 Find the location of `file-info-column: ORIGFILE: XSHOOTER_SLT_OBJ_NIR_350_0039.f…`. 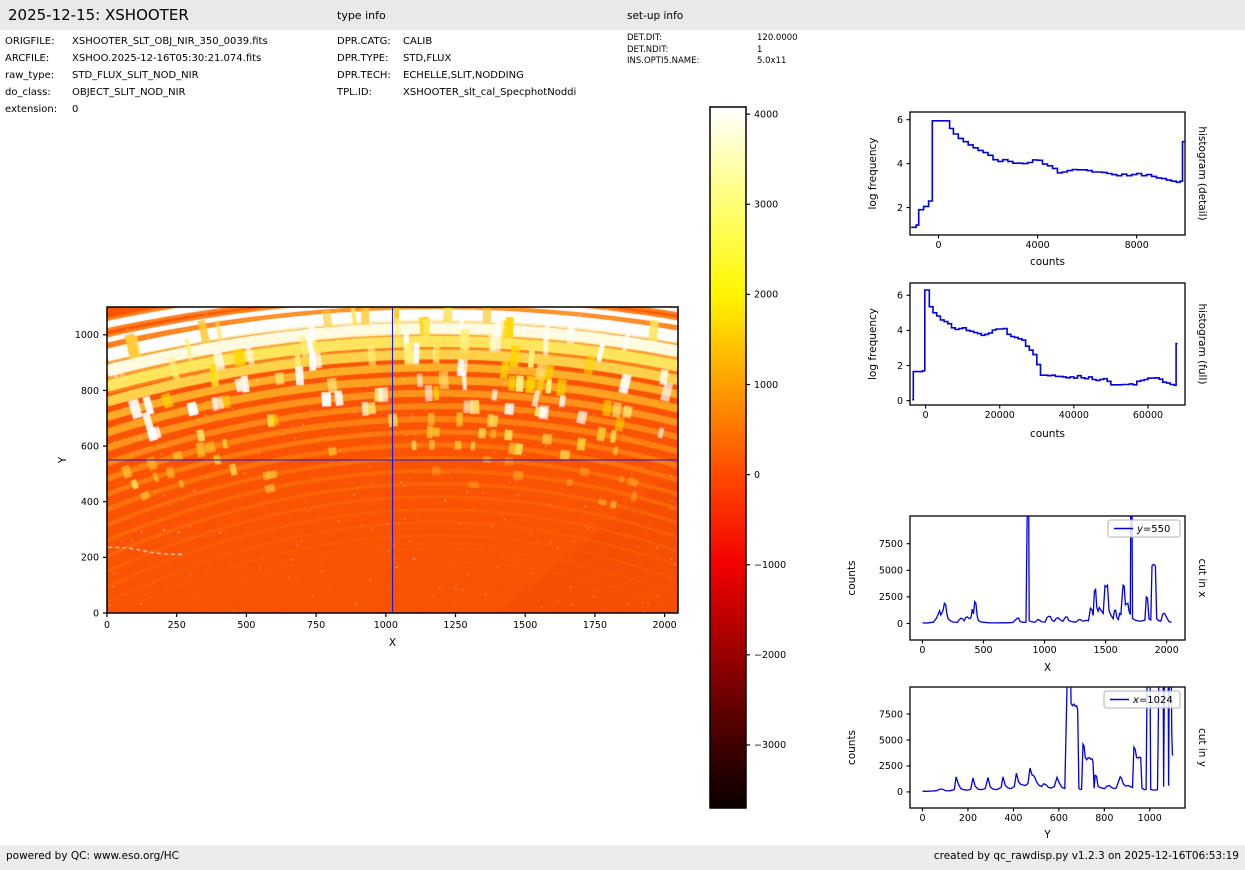

file-info-column: ORIGFILE: XSHOOTER_SLT_OBJ_NIR_350_0039.f… is located at coordinates (136, 75).